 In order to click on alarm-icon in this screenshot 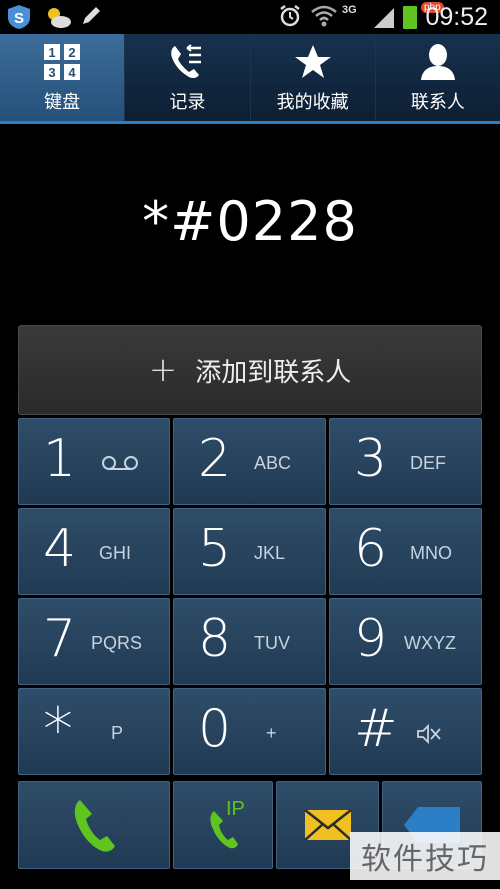, I will do `click(290, 16)`.